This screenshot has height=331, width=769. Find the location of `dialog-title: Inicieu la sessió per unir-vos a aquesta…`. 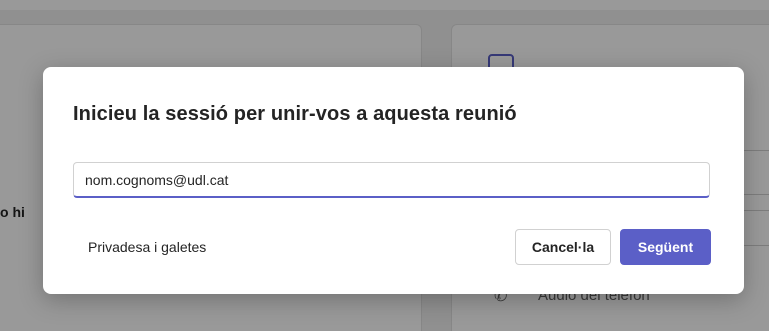

dialog-title: Inicieu la sessió per unir-vos a aquesta… is located at coordinates (295, 114).